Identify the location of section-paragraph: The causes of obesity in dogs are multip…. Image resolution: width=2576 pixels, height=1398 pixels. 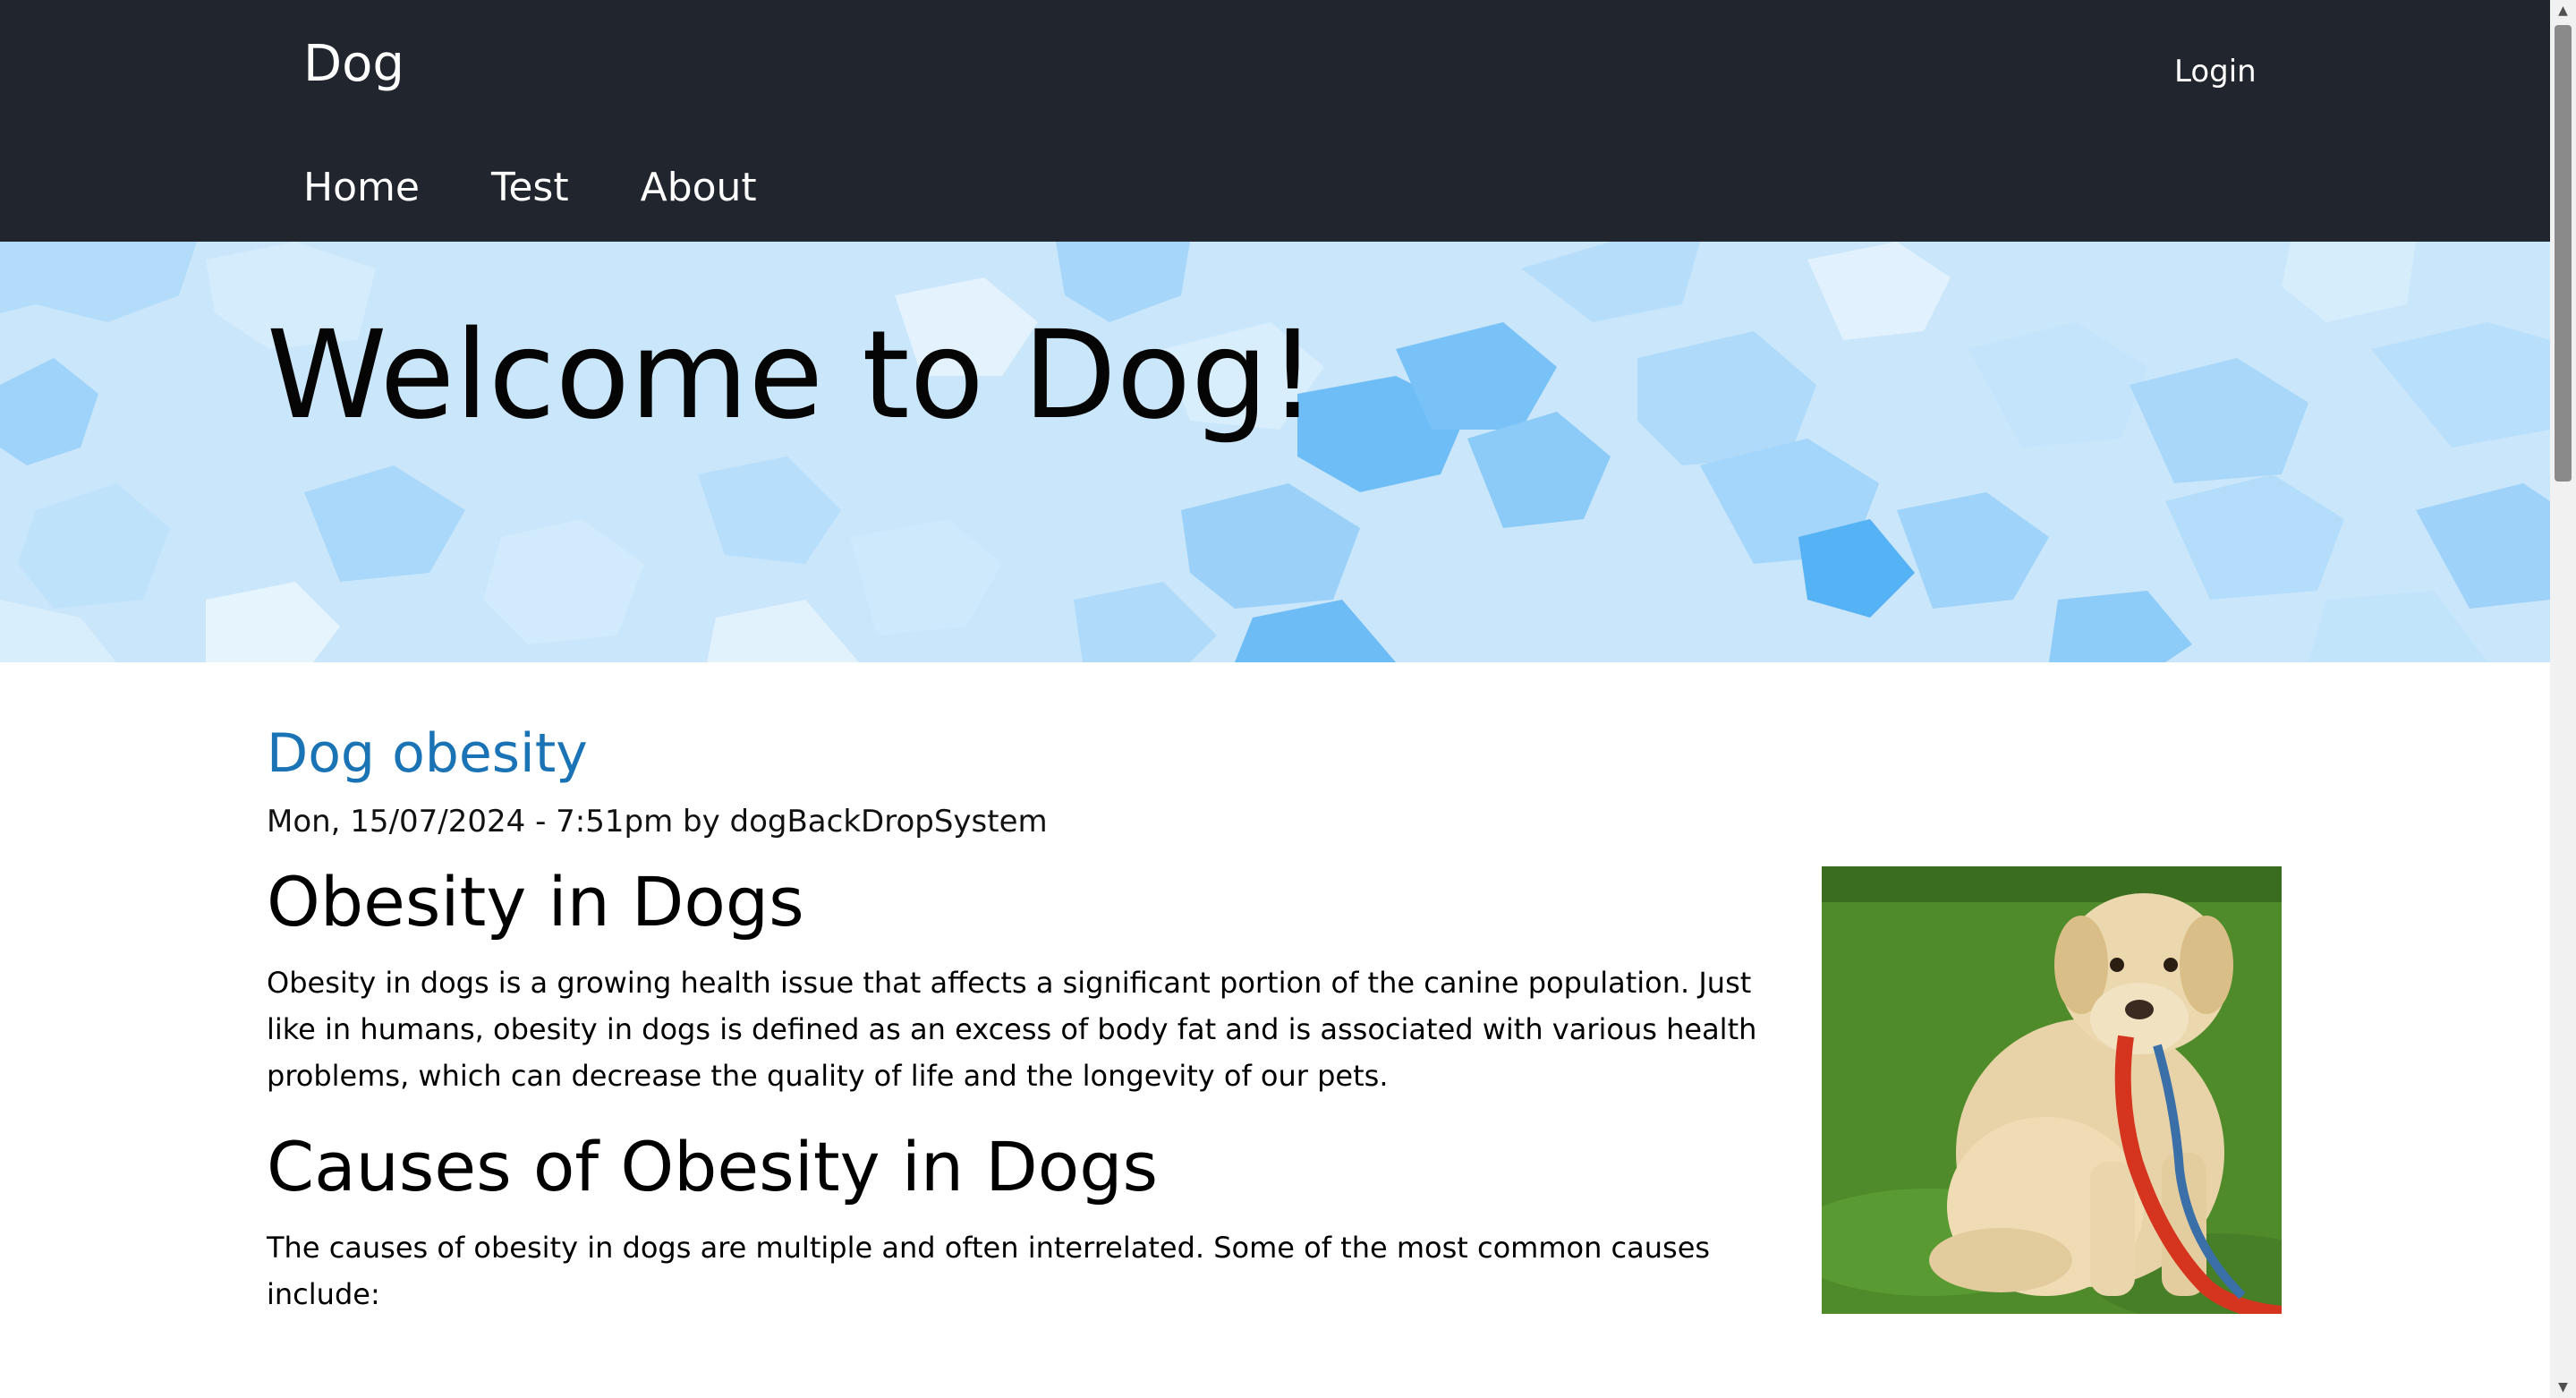
(989, 1271).